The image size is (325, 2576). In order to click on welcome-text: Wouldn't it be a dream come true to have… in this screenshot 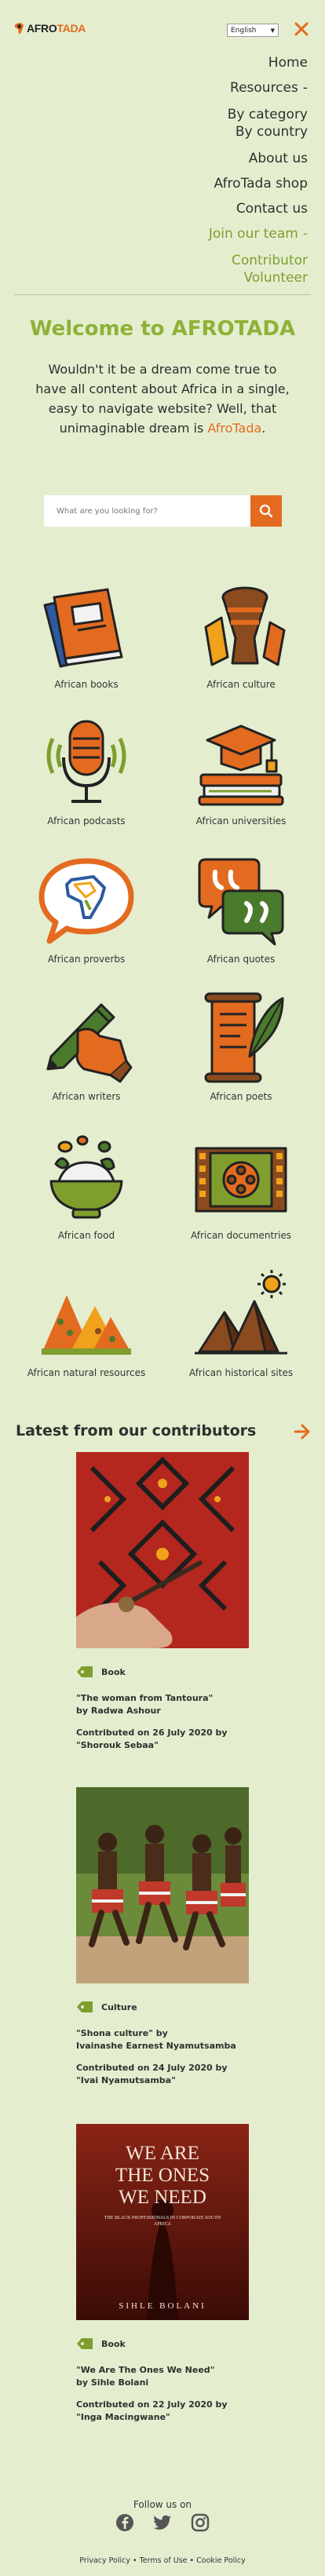, I will do `click(162, 398)`.